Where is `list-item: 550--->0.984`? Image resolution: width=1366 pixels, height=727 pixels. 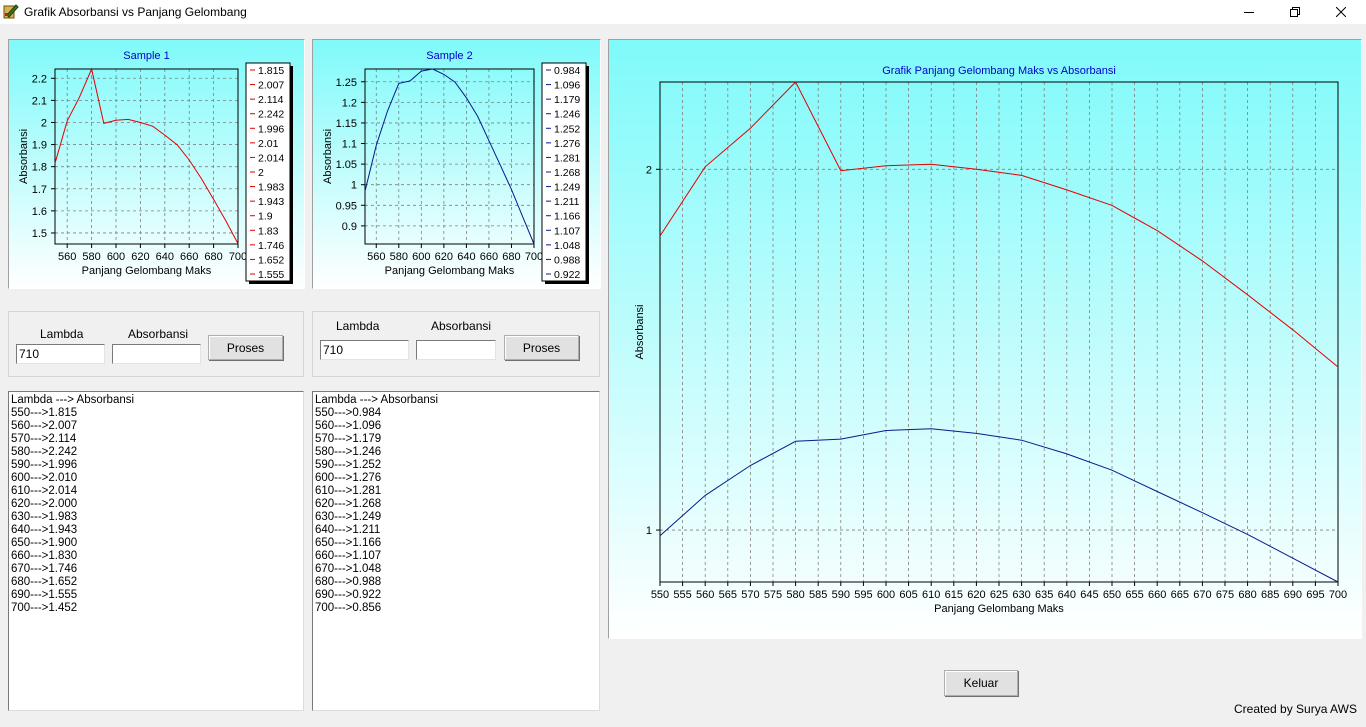
list-item: 550--->0.984 is located at coordinates (456, 413).